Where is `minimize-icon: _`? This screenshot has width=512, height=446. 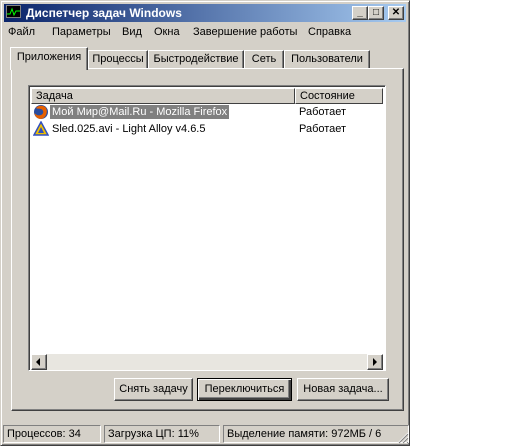 minimize-icon: _ is located at coordinates (360, 12).